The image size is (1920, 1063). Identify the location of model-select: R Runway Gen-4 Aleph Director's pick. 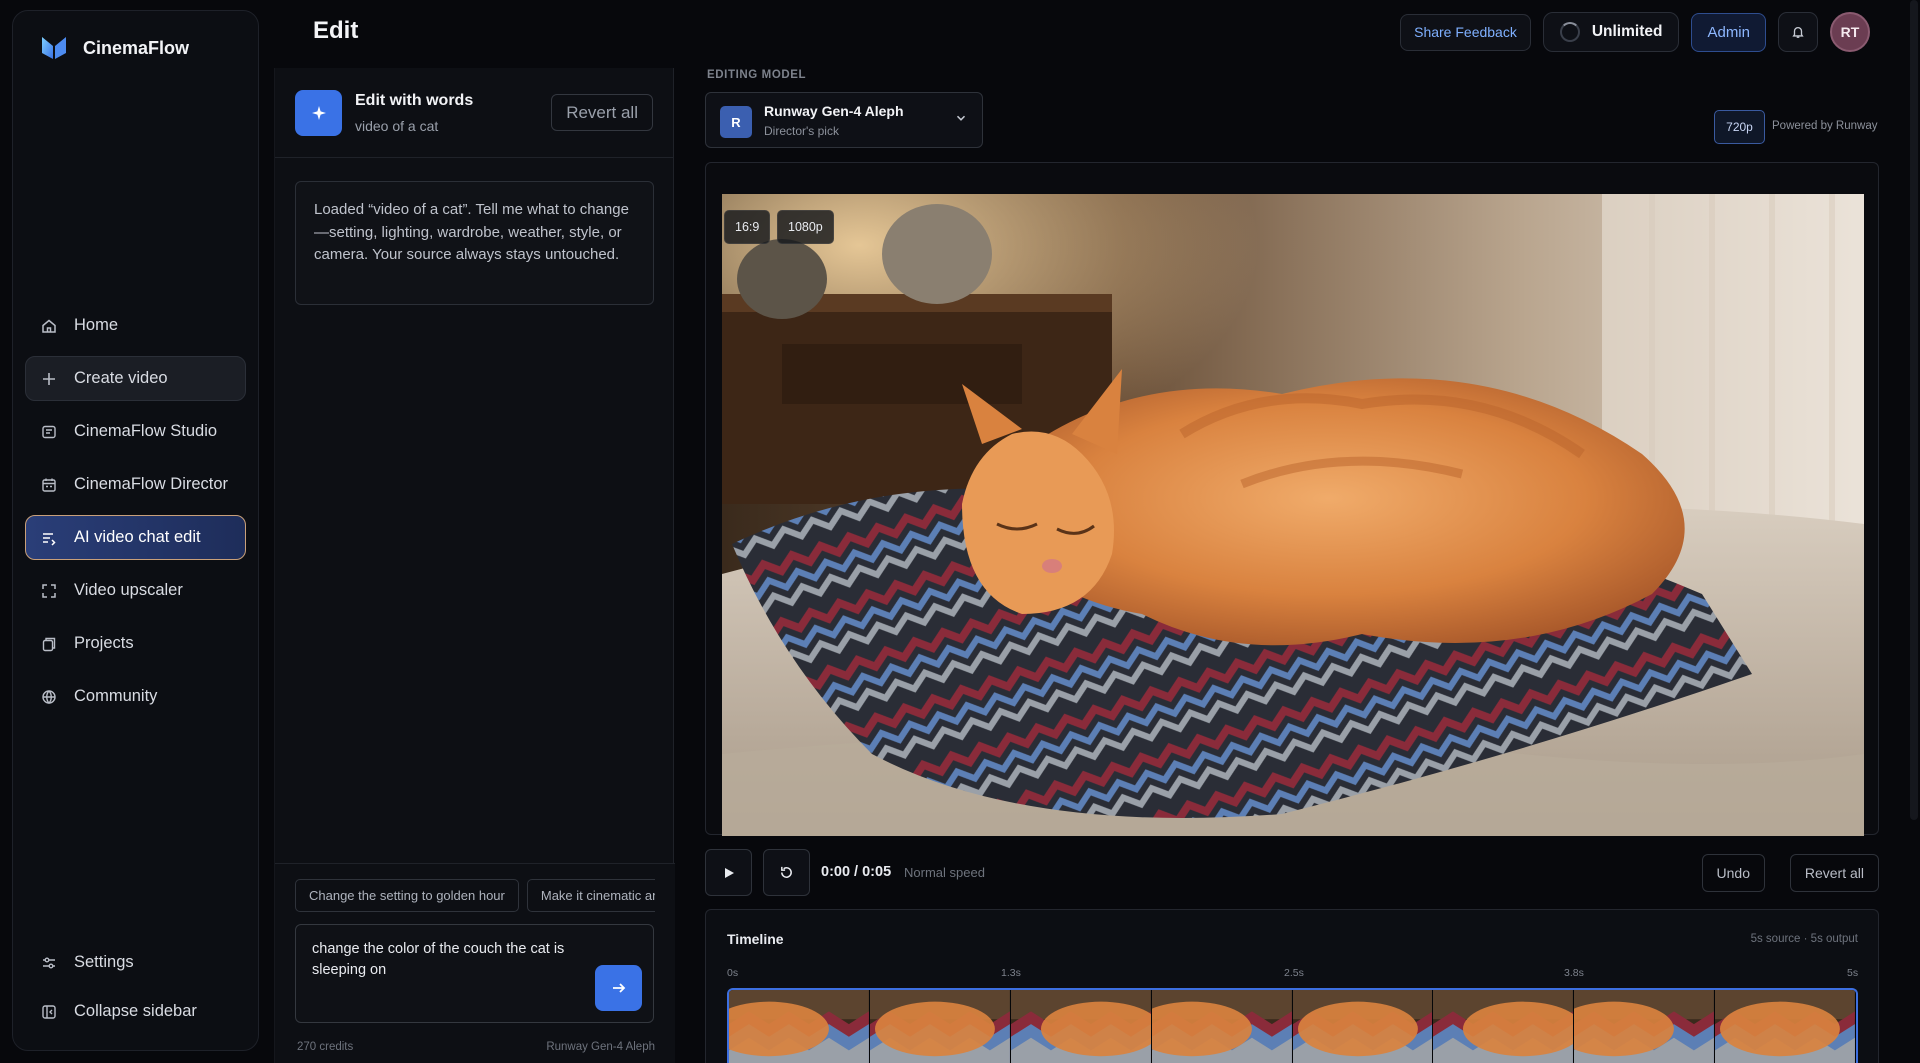
(844, 120).